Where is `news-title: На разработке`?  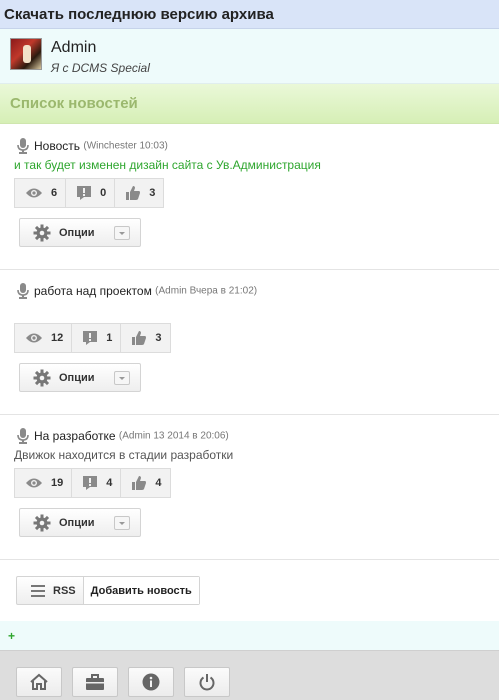
news-title: На разработке is located at coordinates (75, 436).